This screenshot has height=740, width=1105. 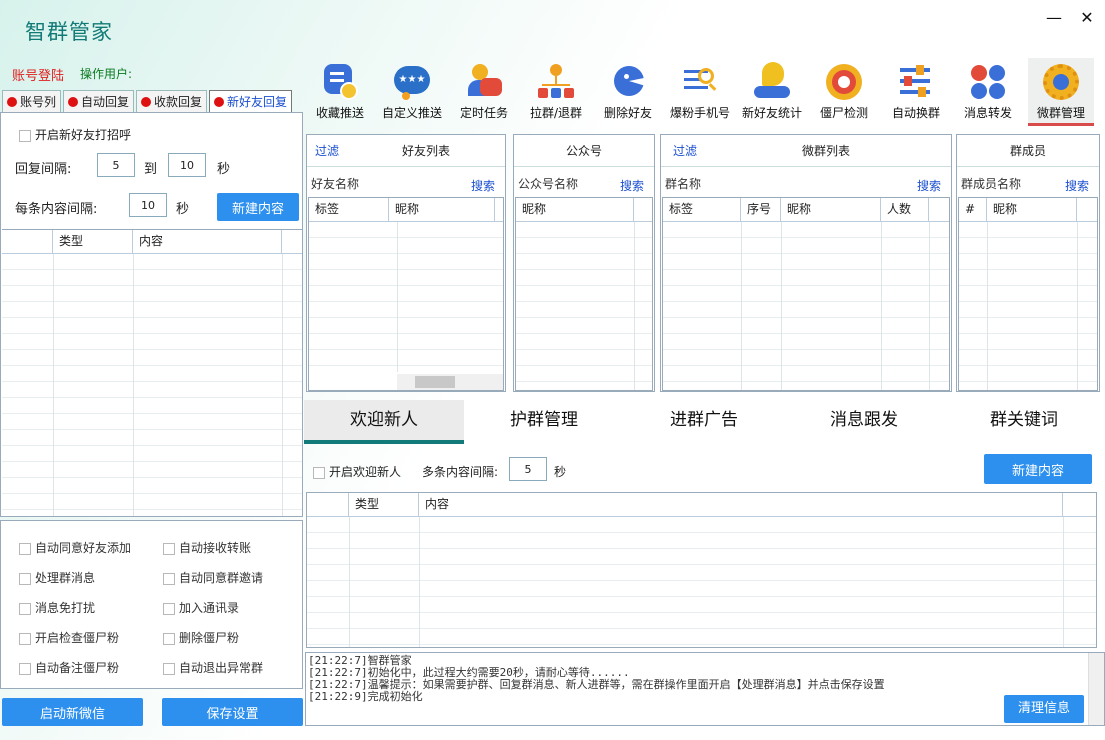 I want to click on close-icon: ✕, so click(x=1087, y=18).